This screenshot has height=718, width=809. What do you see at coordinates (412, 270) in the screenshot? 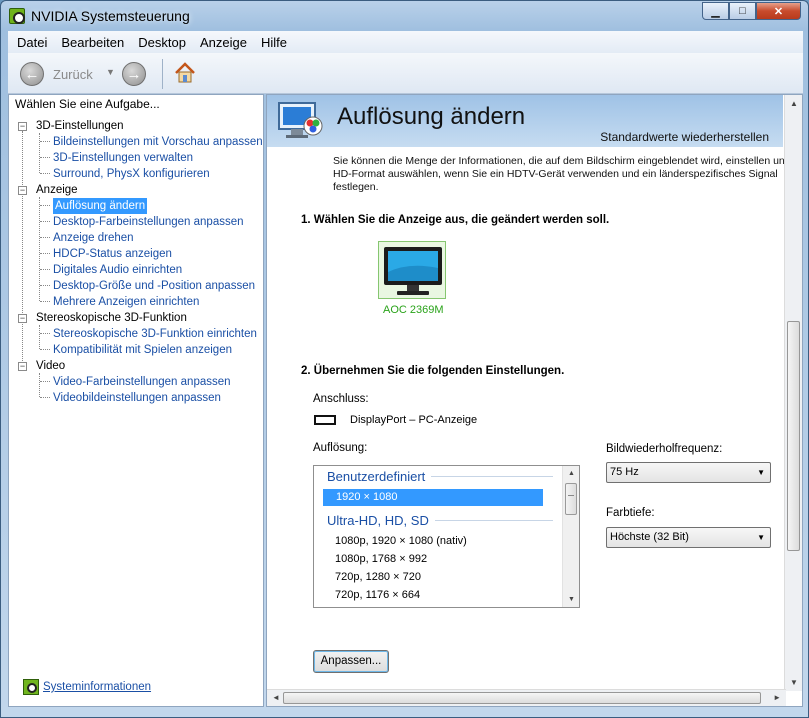
I see `monitor-tile` at bounding box center [412, 270].